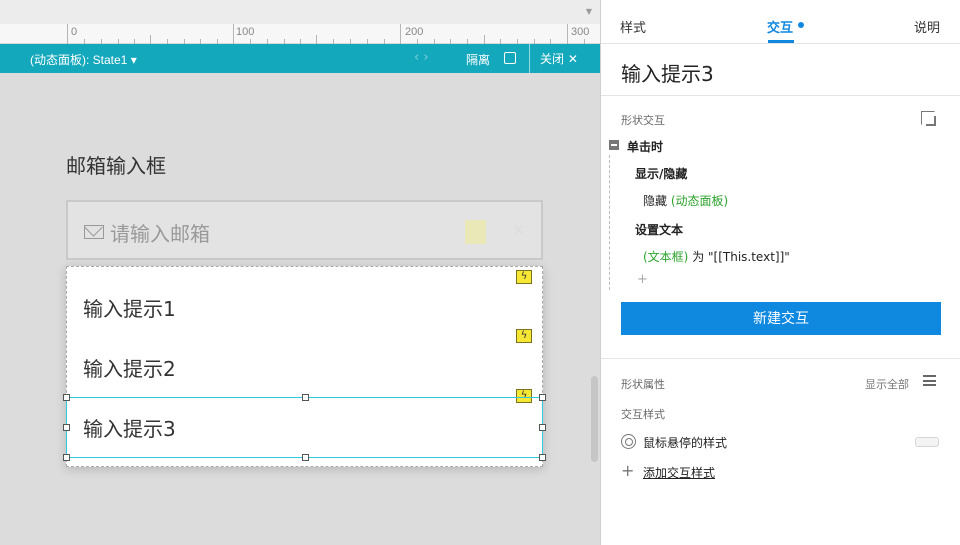  What do you see at coordinates (478, 59) in the screenshot?
I see `isolate-button: 隔离` at bounding box center [478, 59].